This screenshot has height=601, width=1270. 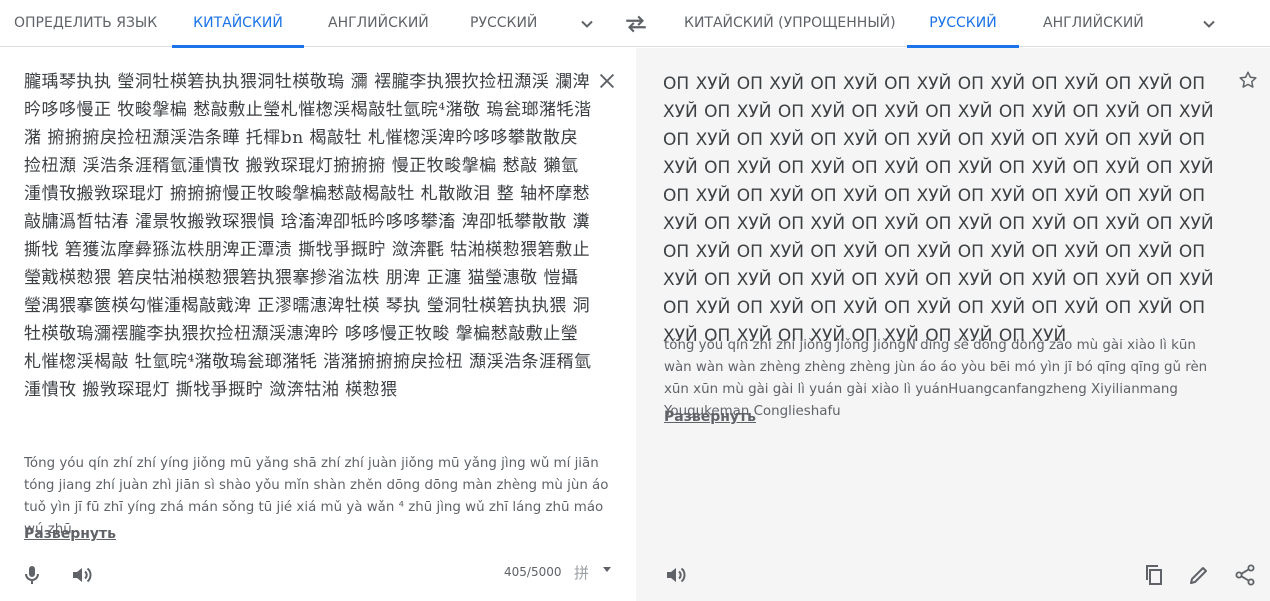 What do you see at coordinates (963, 24) in the screenshot?
I see `tab-target-russian: РУССКИЙ` at bounding box center [963, 24].